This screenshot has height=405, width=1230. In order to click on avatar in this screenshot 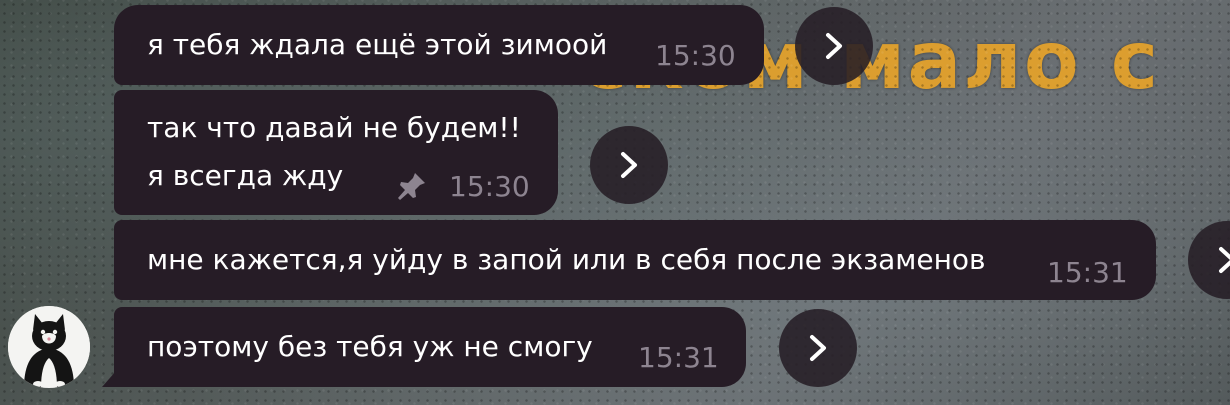, I will do `click(49, 347)`.